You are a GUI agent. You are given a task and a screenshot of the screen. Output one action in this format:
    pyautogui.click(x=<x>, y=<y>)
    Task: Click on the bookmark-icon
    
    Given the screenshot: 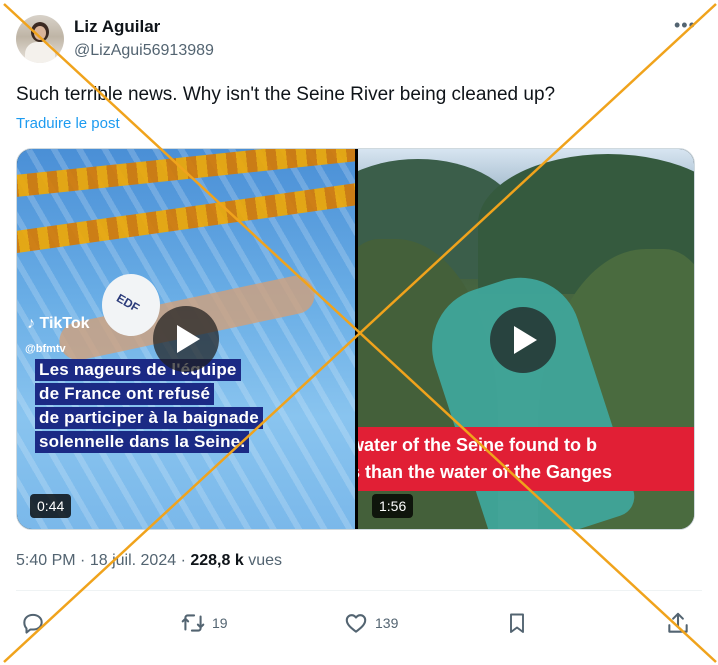 What is the action you would take?
    pyautogui.click(x=517, y=623)
    